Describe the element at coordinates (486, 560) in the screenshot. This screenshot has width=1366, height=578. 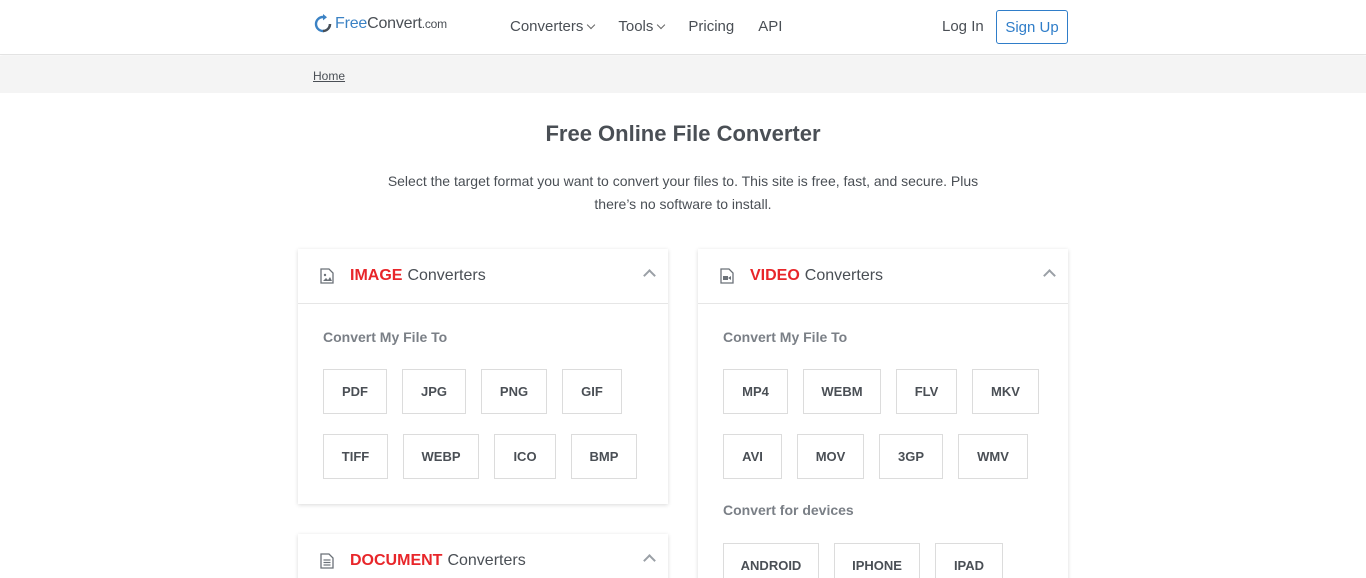
I see `document-card-title: Converters` at that location.